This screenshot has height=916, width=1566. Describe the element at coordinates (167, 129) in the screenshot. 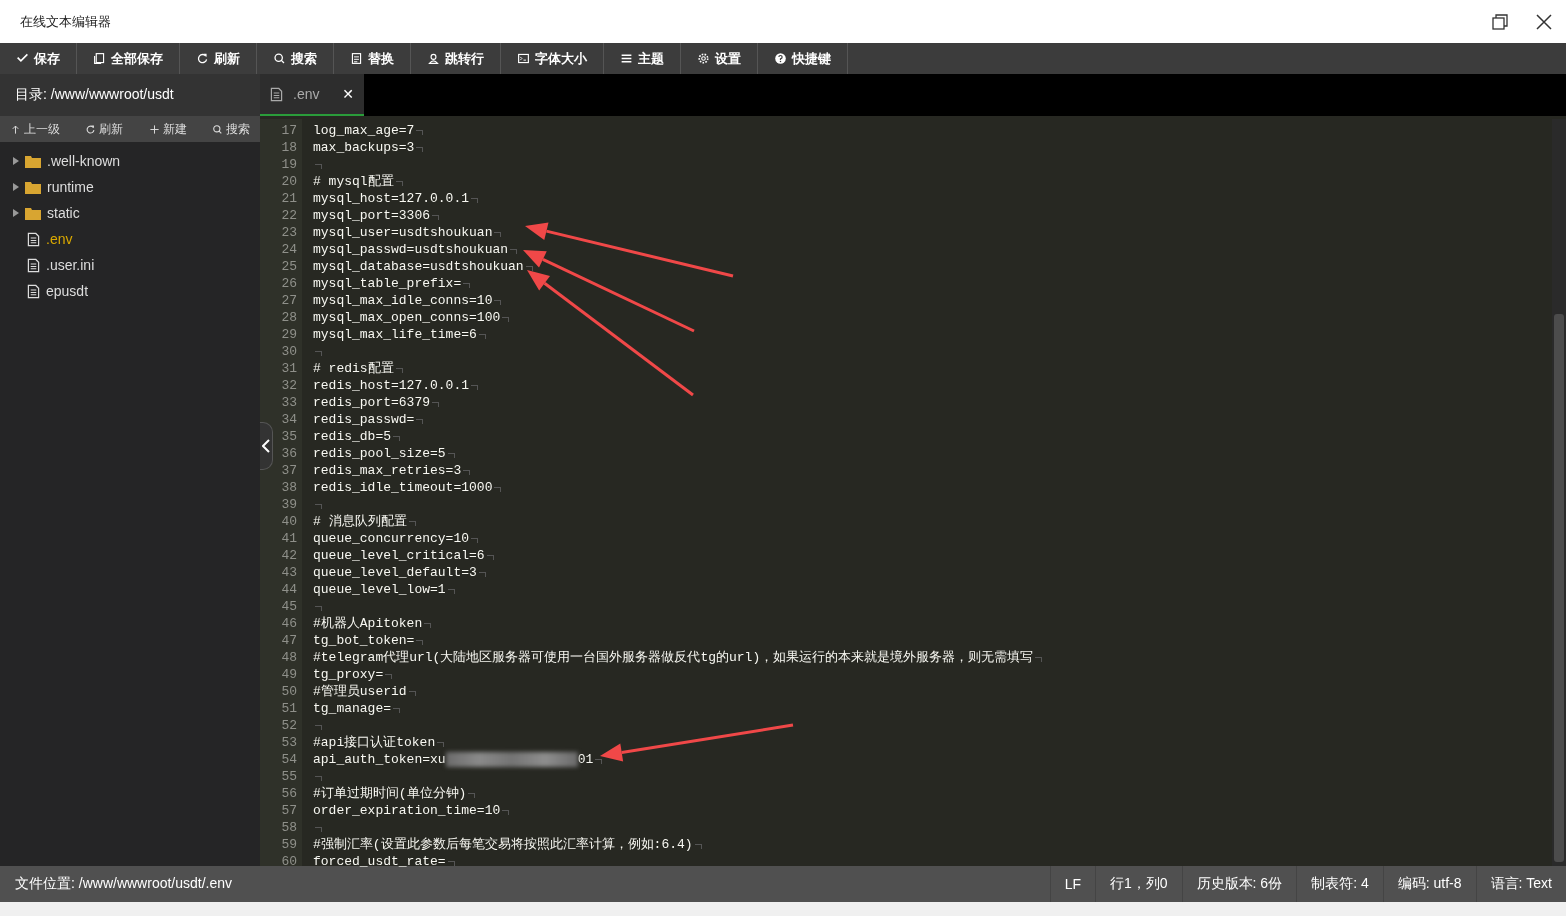

I see `sidebar-action: 新建` at that location.